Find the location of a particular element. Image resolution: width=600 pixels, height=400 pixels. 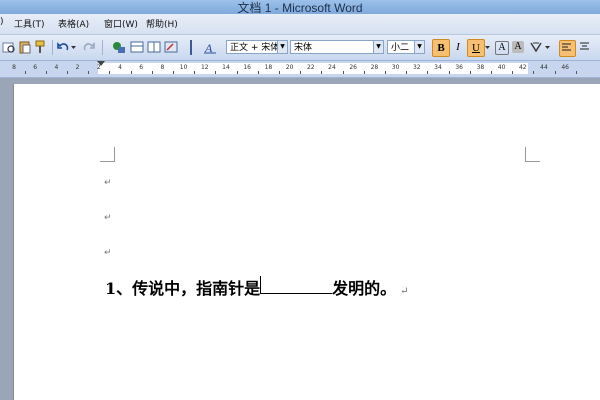

font-select: 宋体 ▼ is located at coordinates (337, 47).